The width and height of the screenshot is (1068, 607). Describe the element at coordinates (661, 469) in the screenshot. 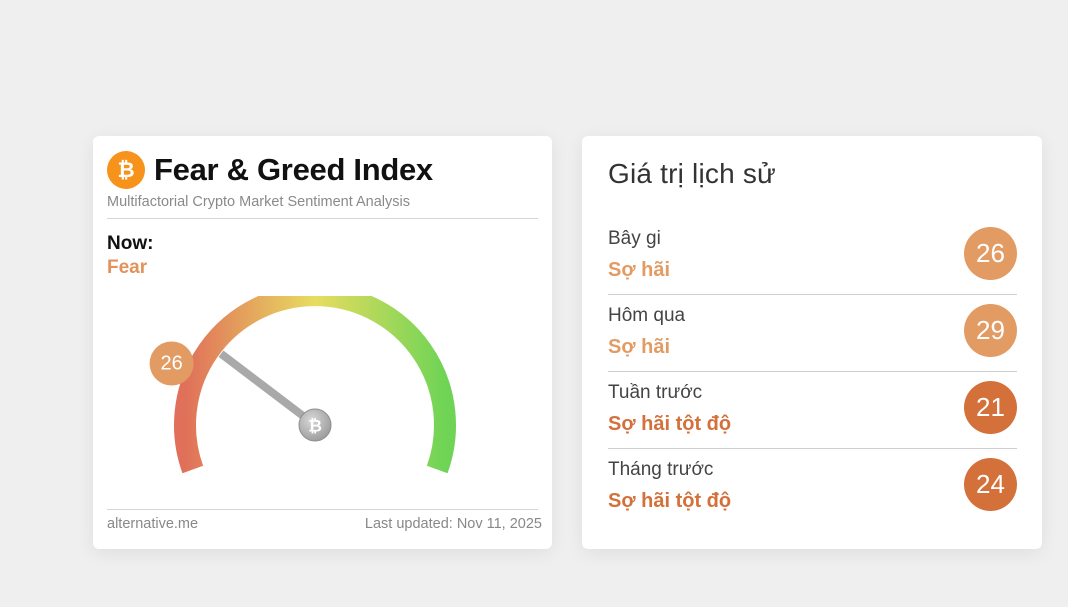

I see `history-row-label: Tháng trước` at that location.